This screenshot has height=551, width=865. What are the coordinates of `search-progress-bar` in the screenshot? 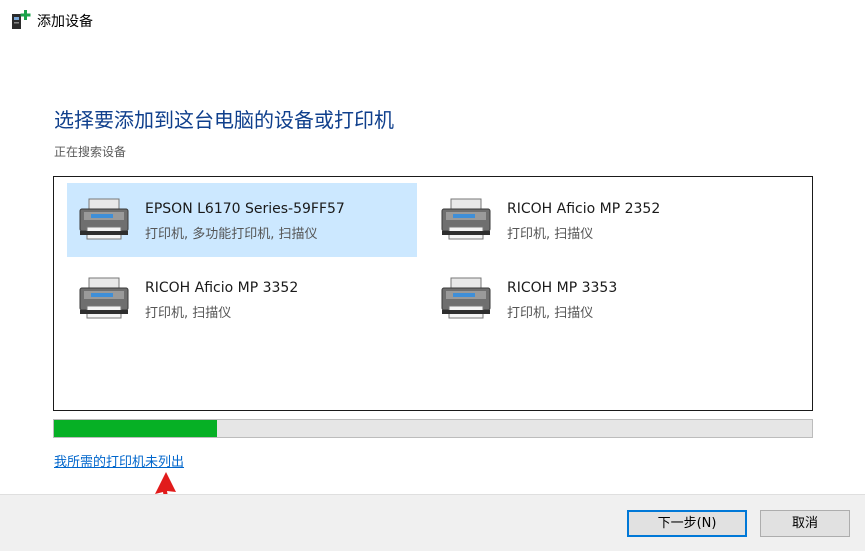 It's located at (433, 428).